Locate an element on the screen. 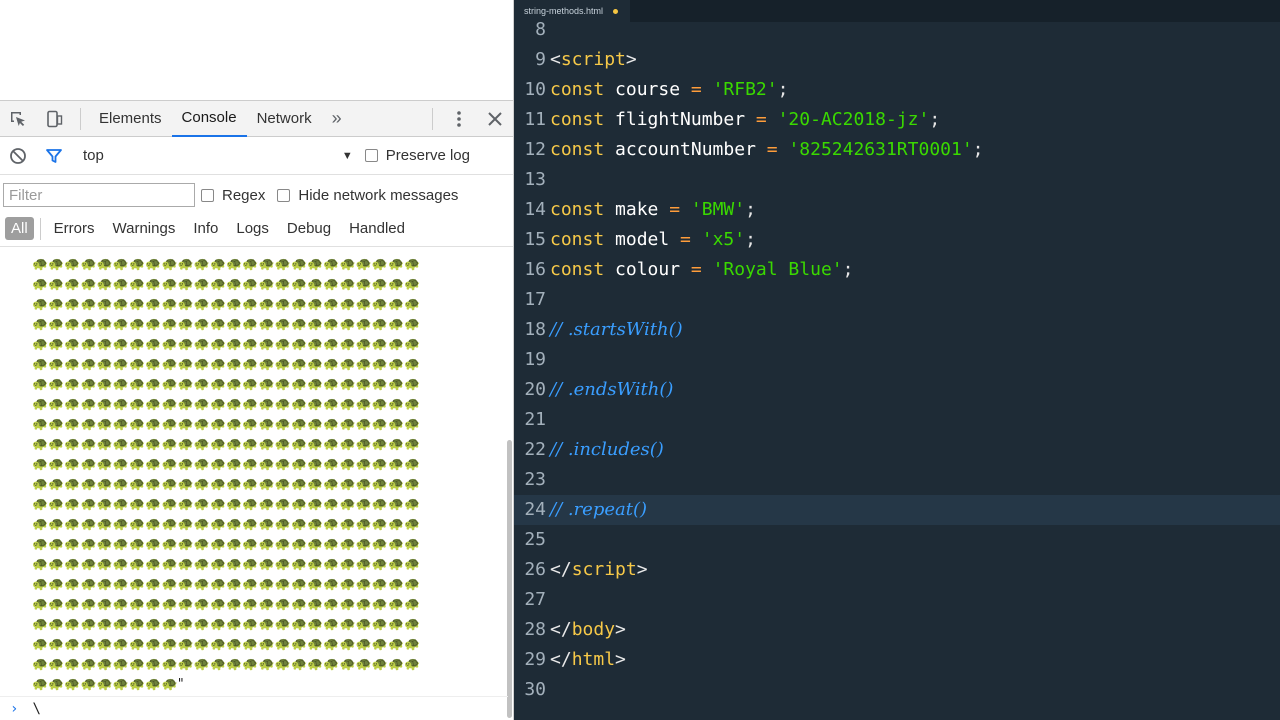  code-line: 22// .includes() is located at coordinates (897, 450).